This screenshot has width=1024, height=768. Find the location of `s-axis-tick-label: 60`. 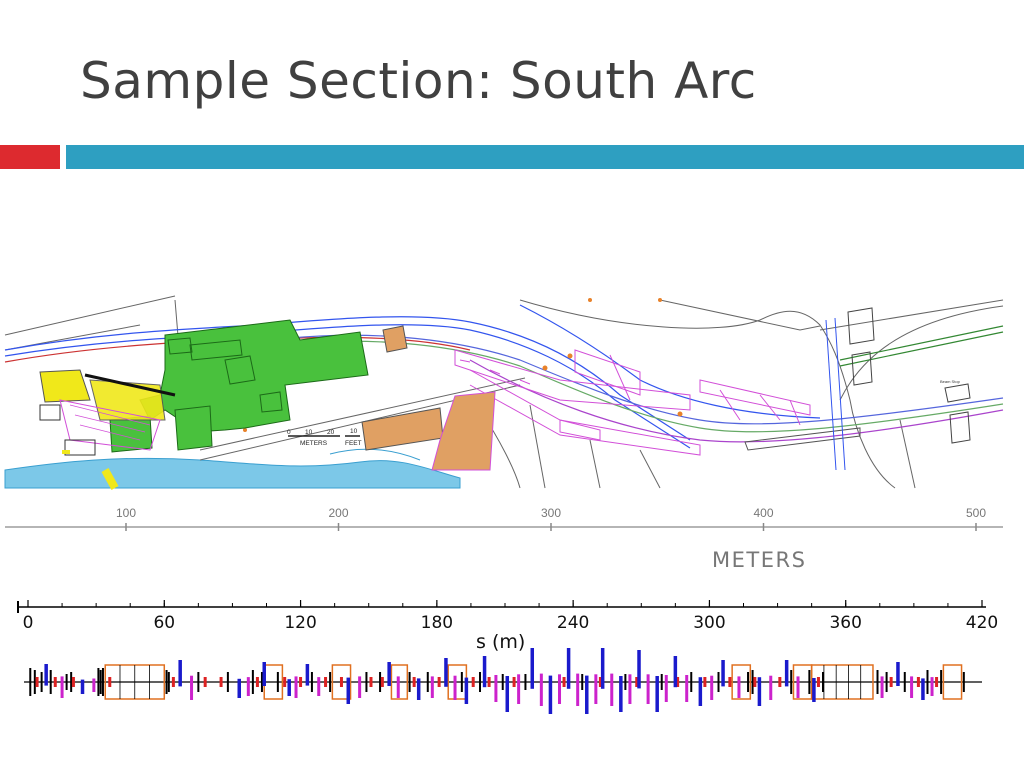

s-axis-tick-label: 60 is located at coordinates (164, 623).